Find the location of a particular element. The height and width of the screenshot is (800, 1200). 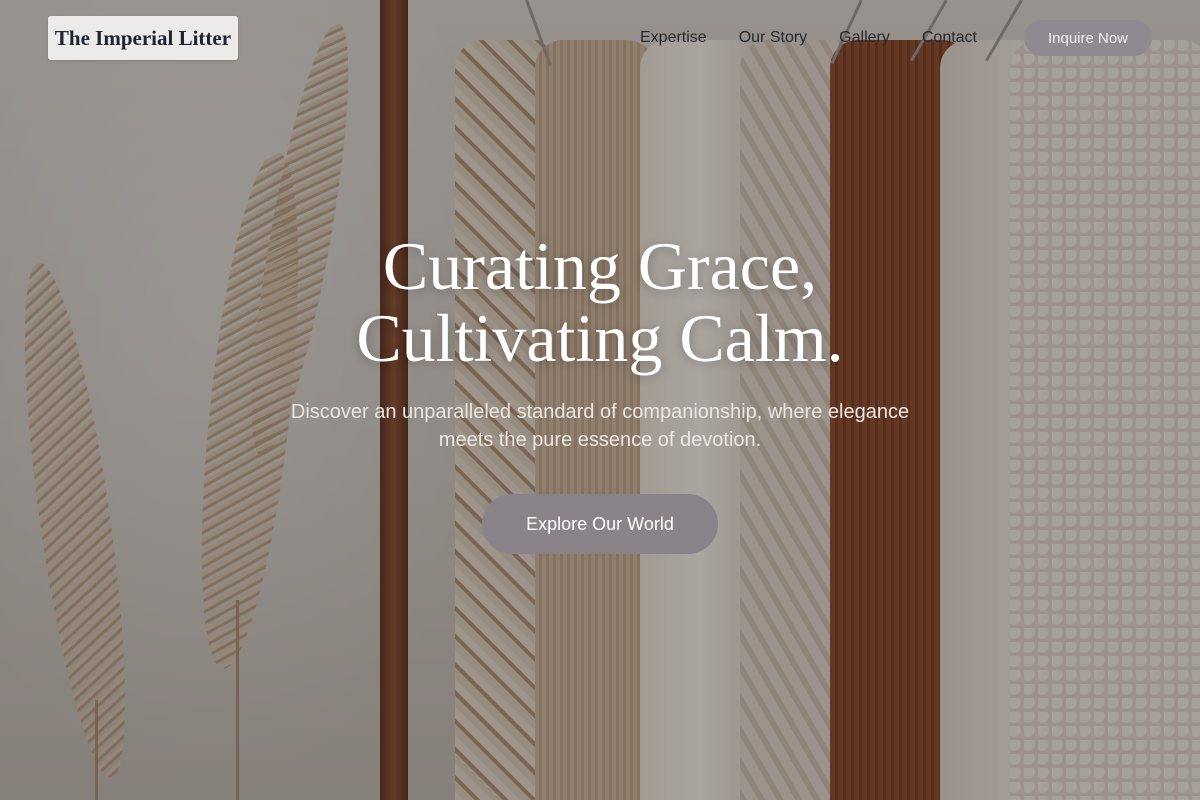

hero-title-line-2: Cultivating Calm. is located at coordinates (600, 338).